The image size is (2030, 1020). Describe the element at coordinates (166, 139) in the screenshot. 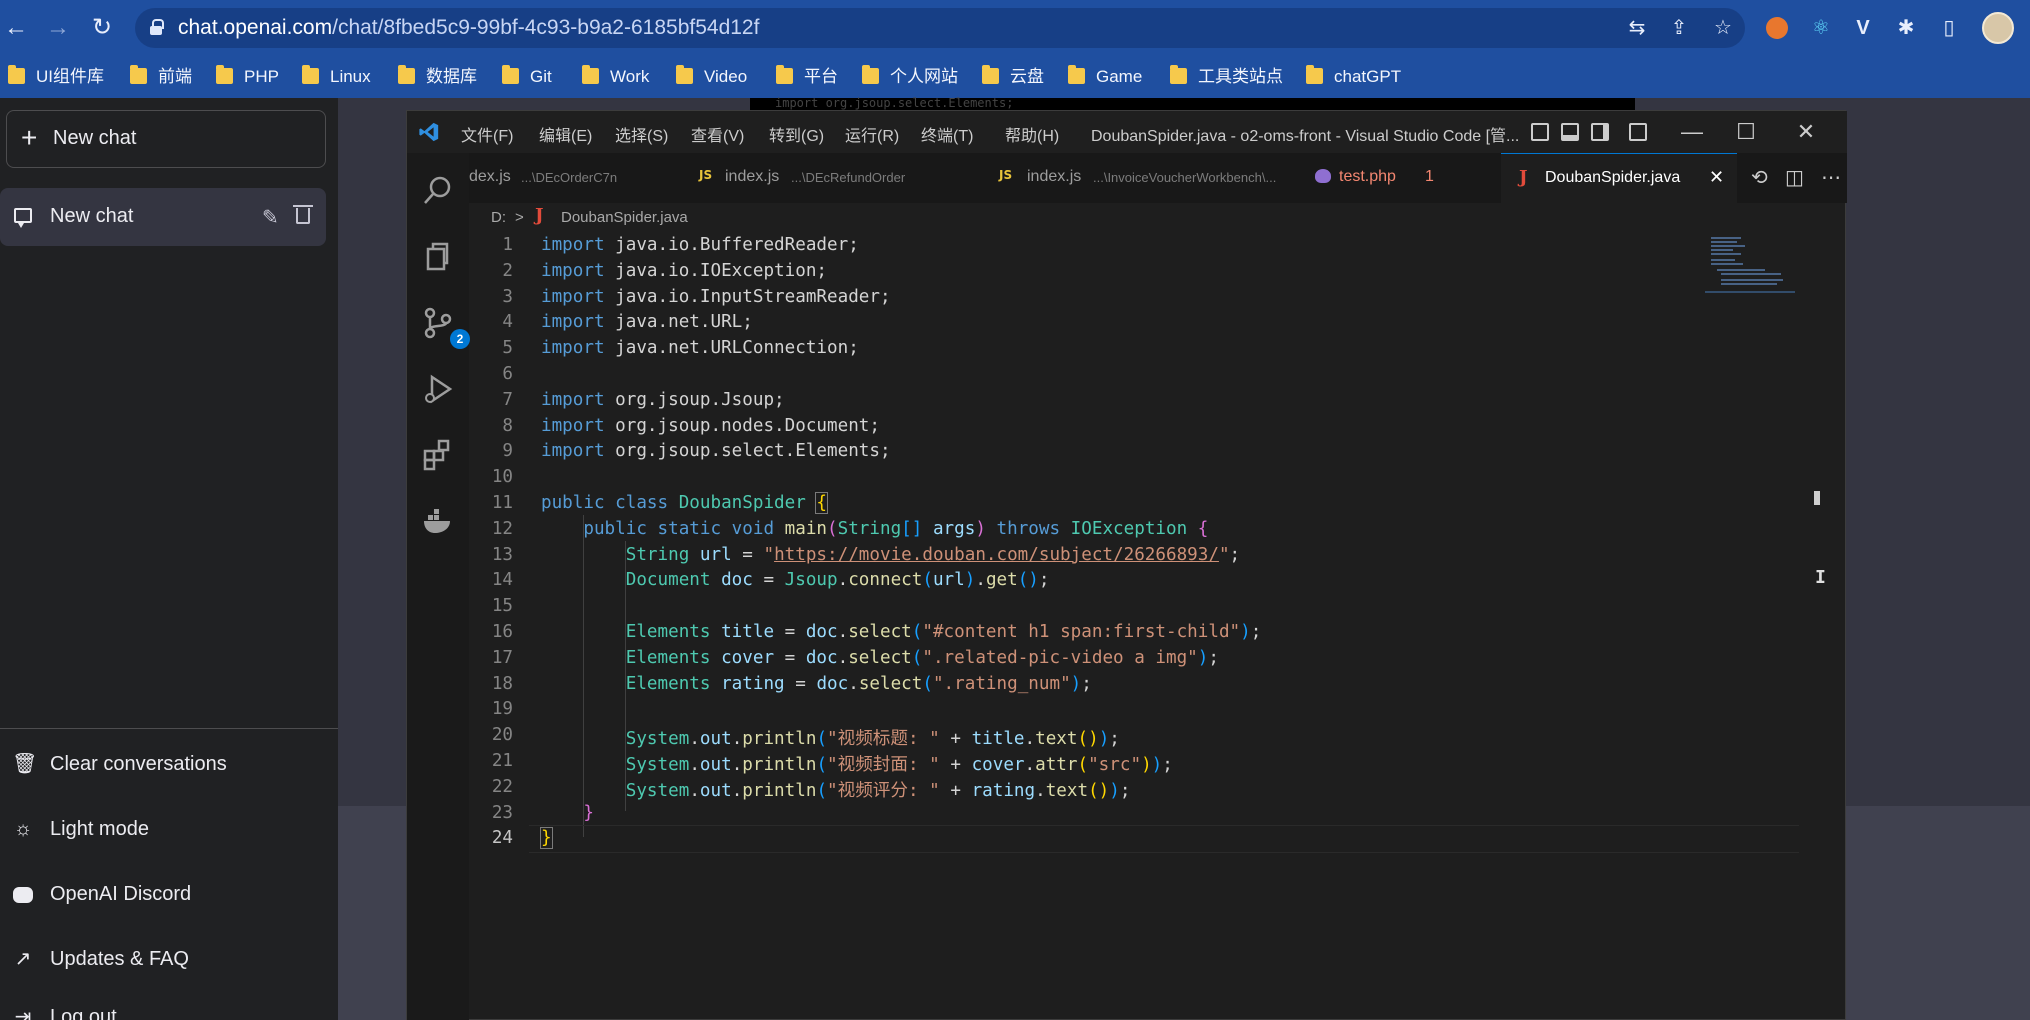

I see `new-chat-button: + New chat` at that location.